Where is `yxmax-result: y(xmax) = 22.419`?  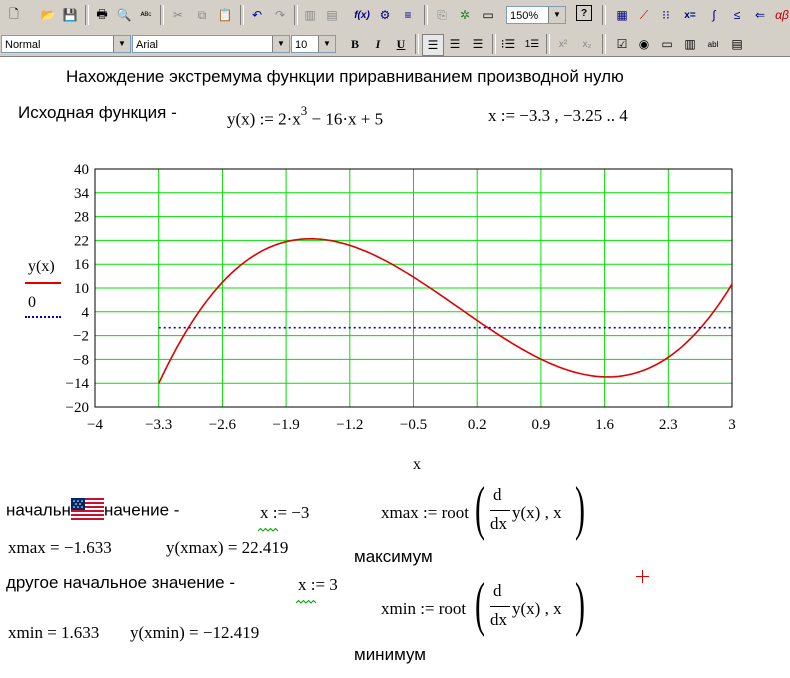
yxmax-result: y(xmax) = 22.419 is located at coordinates (227, 548).